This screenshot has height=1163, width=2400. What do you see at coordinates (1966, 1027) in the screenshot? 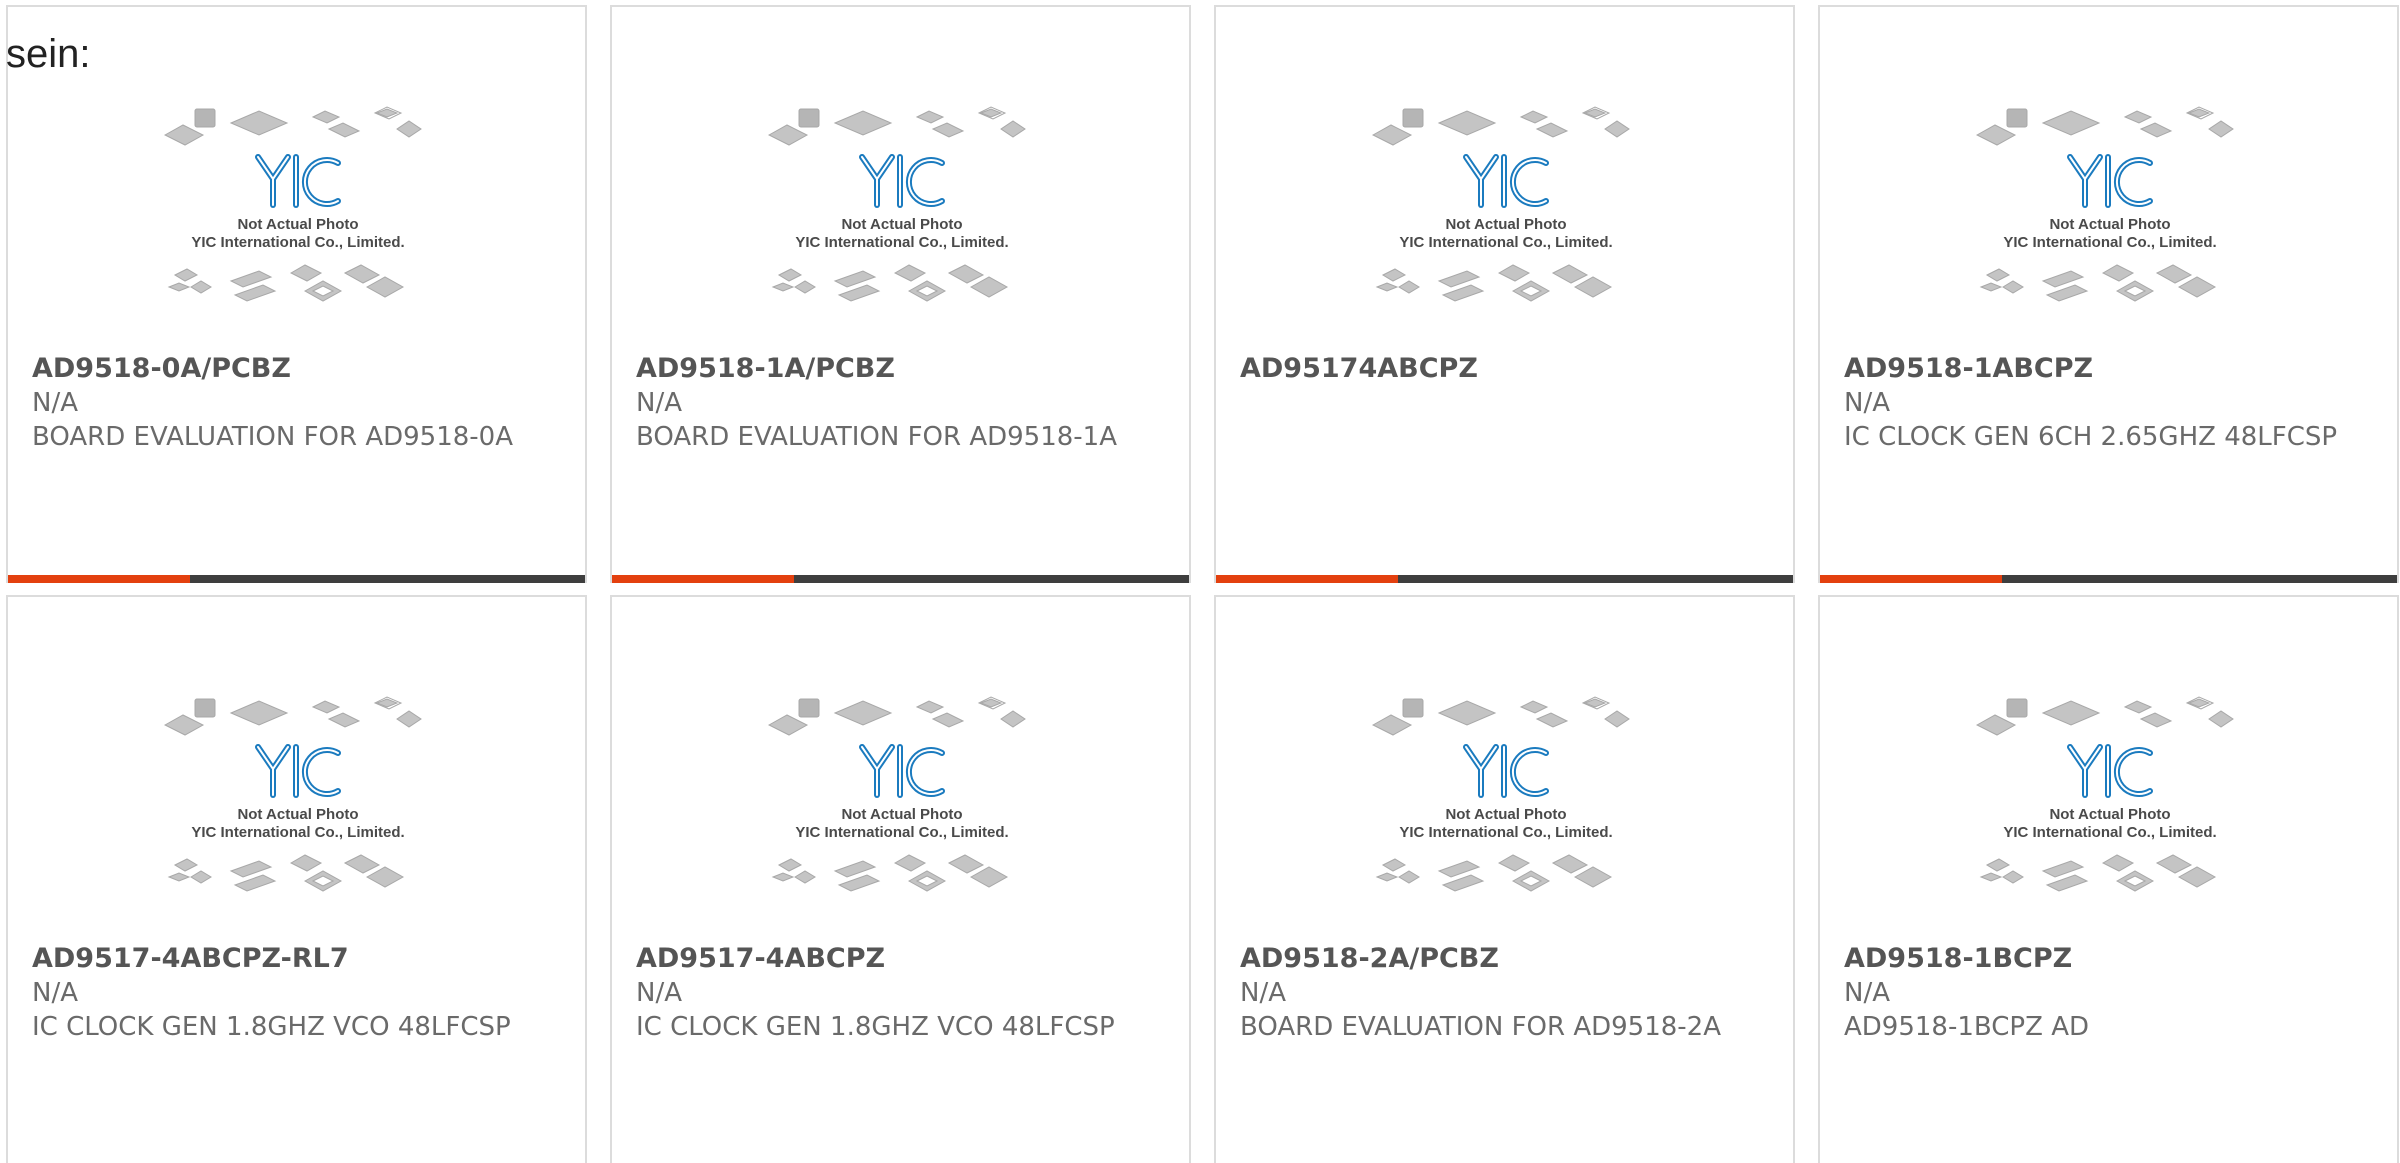
I see `description: AD9518-1BCPZ AD` at bounding box center [1966, 1027].